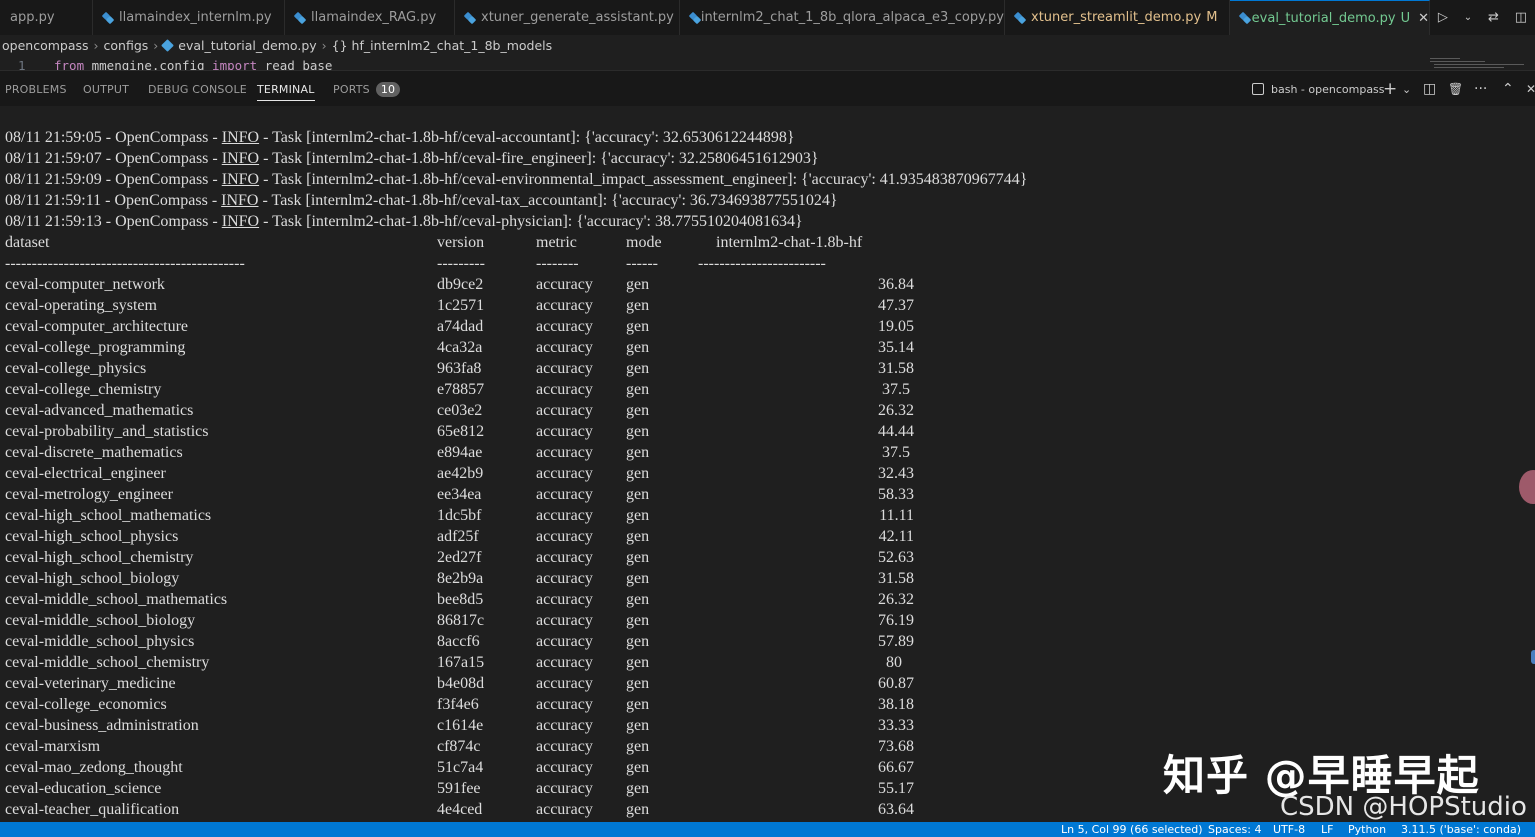 The image size is (1535, 837). What do you see at coordinates (46, 17) in the screenshot?
I see `tab-app-py: app.py` at bounding box center [46, 17].